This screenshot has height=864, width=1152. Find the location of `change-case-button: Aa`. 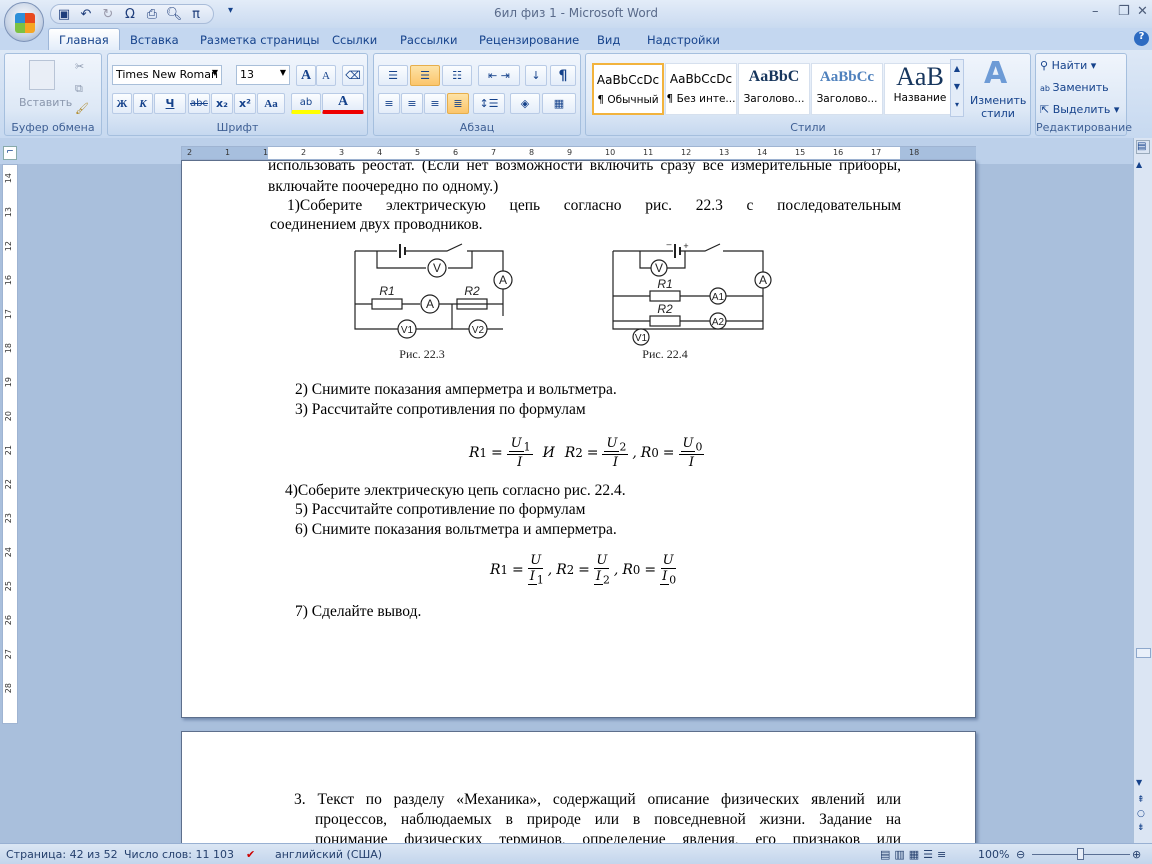

change-case-button: Aa is located at coordinates (271, 103).